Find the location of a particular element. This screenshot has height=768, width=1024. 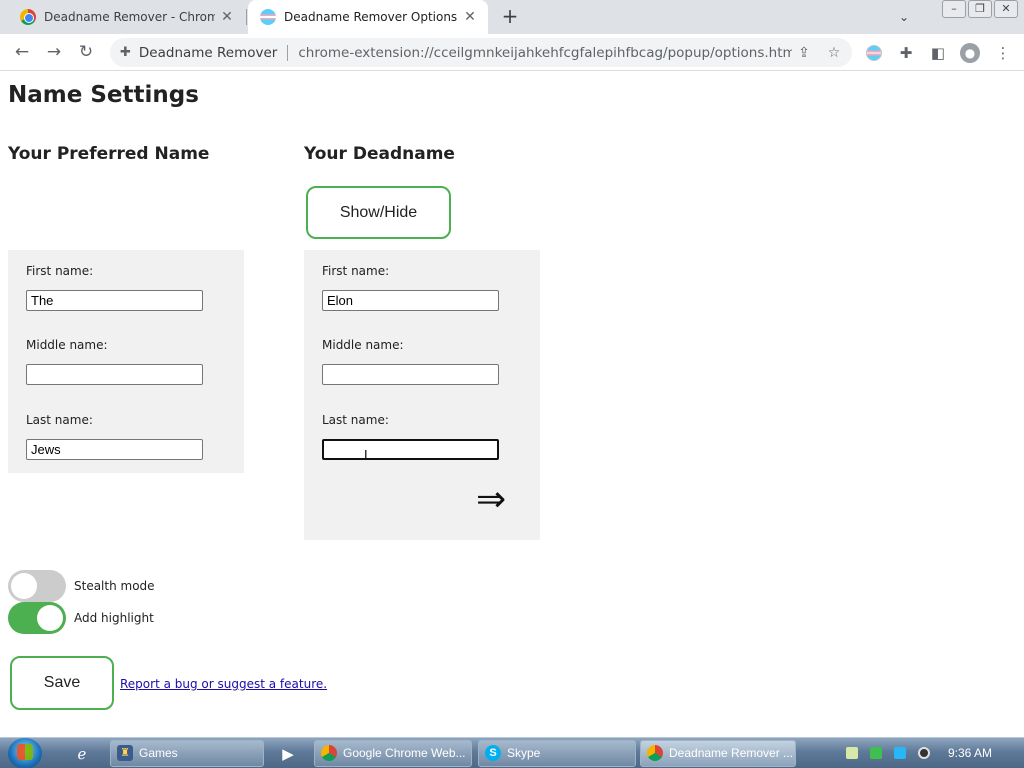

tab-title: Deadname Remover - Chrome W is located at coordinates (129, 17).